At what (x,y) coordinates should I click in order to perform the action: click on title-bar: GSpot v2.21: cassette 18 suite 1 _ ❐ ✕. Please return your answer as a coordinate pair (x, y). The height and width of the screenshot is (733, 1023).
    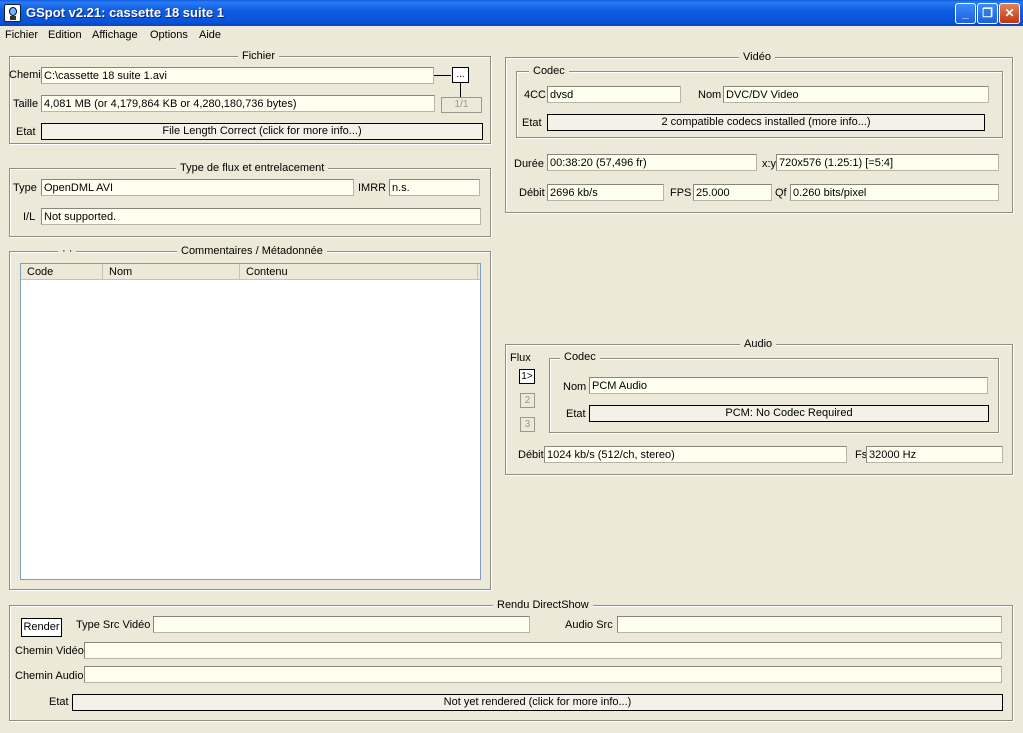
    Looking at the image, I should click on (511, 13).